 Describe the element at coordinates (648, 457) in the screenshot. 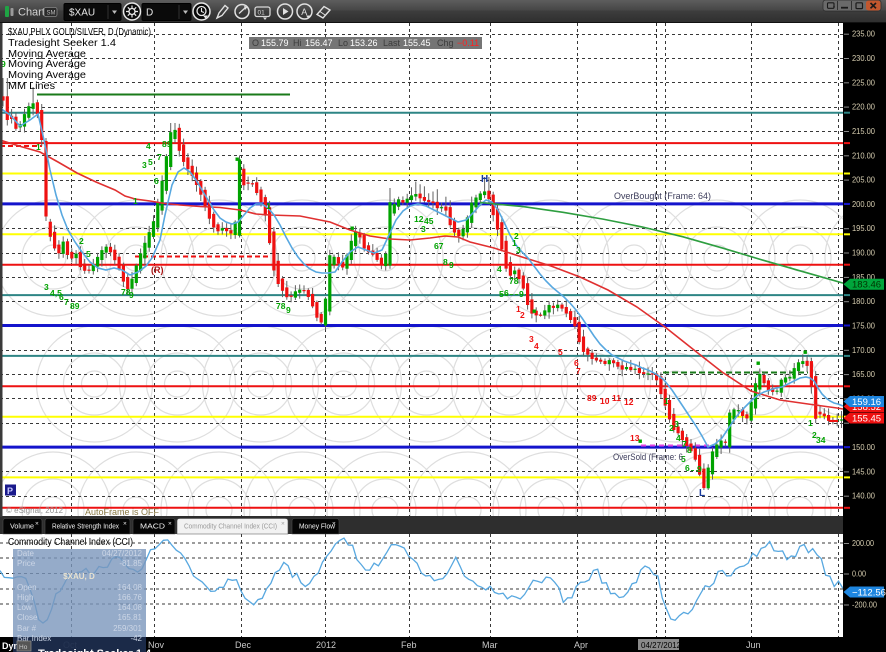

I see `svg-text: OverSold (Frame: 6` at that location.